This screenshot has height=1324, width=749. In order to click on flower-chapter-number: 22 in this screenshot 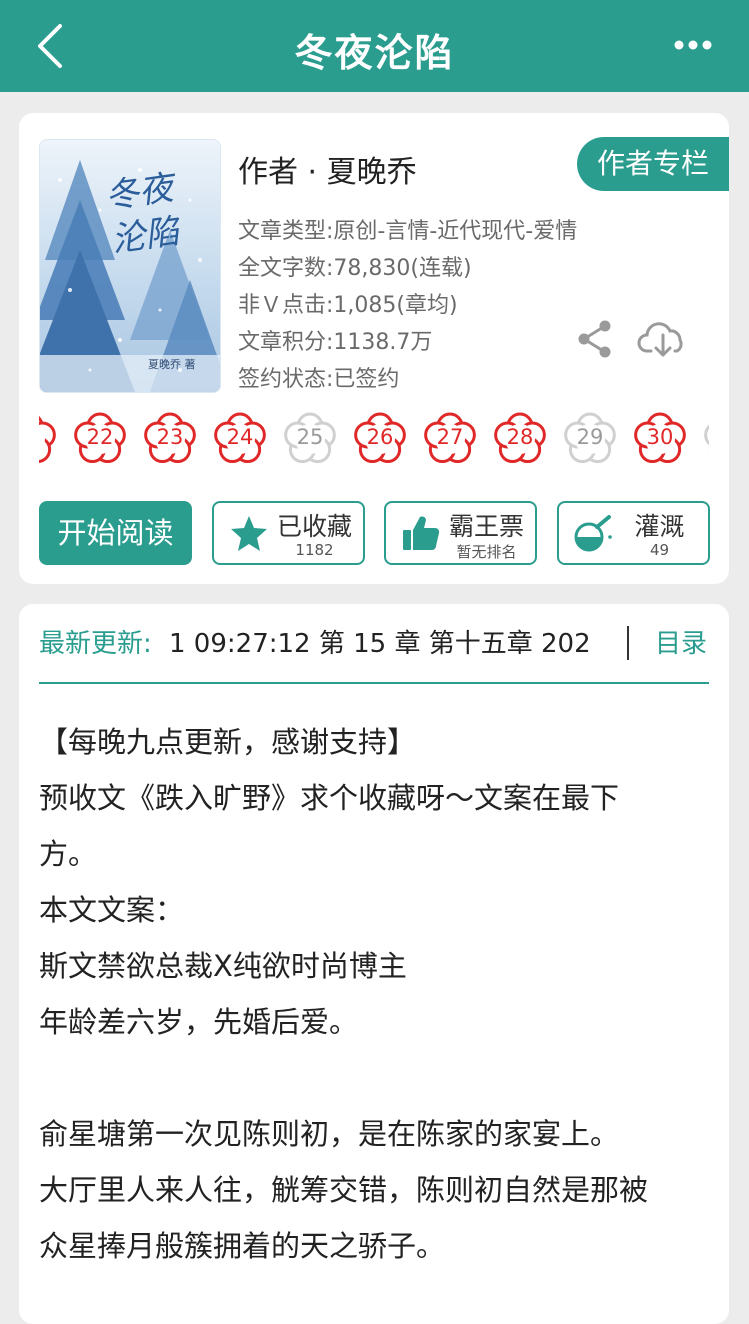, I will do `click(100, 437)`.